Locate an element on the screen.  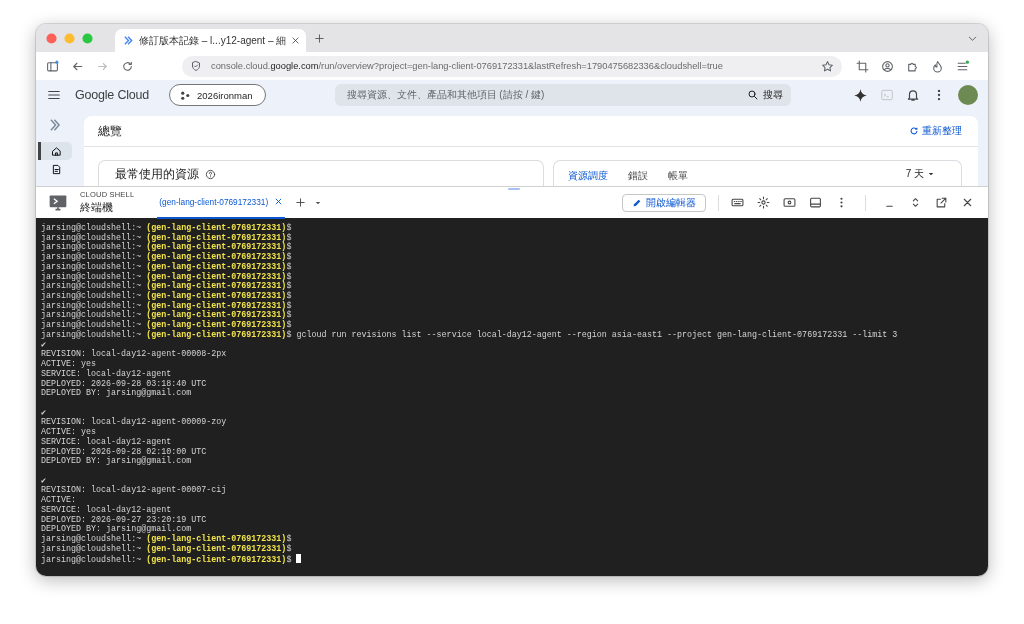
panel-title: 終端機 is located at coordinates (97, 208).